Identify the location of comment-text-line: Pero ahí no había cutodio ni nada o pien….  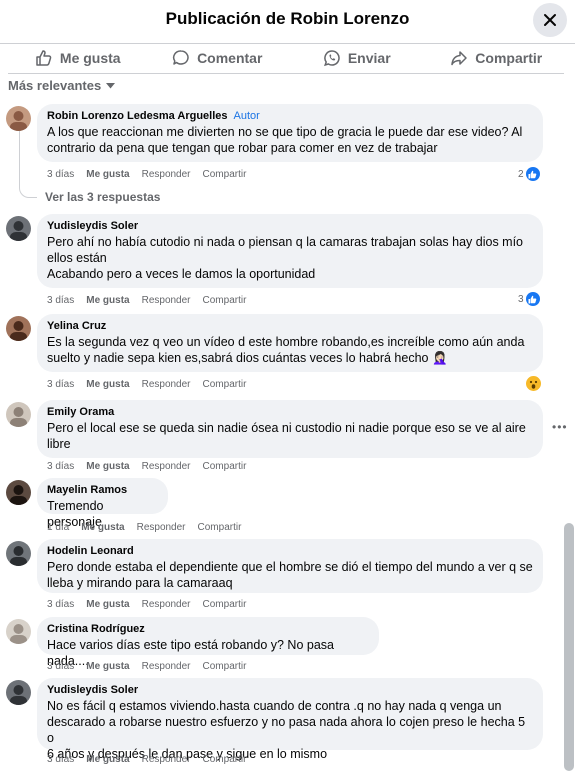
(285, 242).